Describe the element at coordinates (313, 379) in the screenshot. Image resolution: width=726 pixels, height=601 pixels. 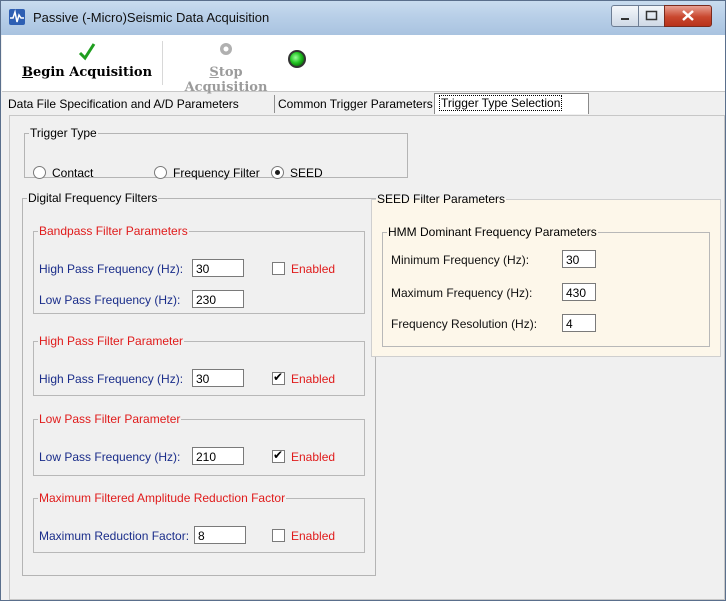
I see `highpass-enabled-label: Enabled` at that location.